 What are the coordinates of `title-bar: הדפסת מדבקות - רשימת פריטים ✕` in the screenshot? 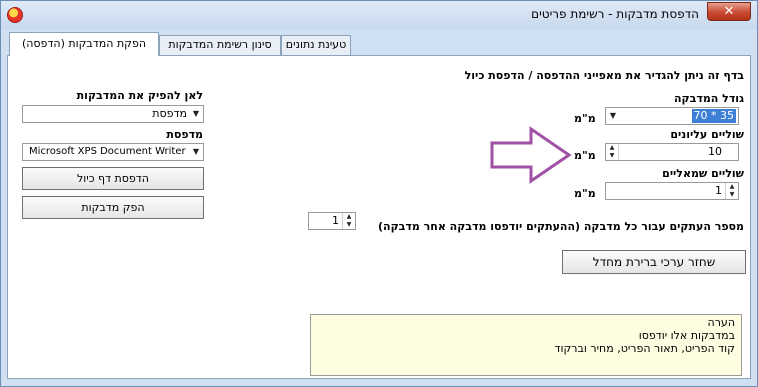 It's located at (379, 15).